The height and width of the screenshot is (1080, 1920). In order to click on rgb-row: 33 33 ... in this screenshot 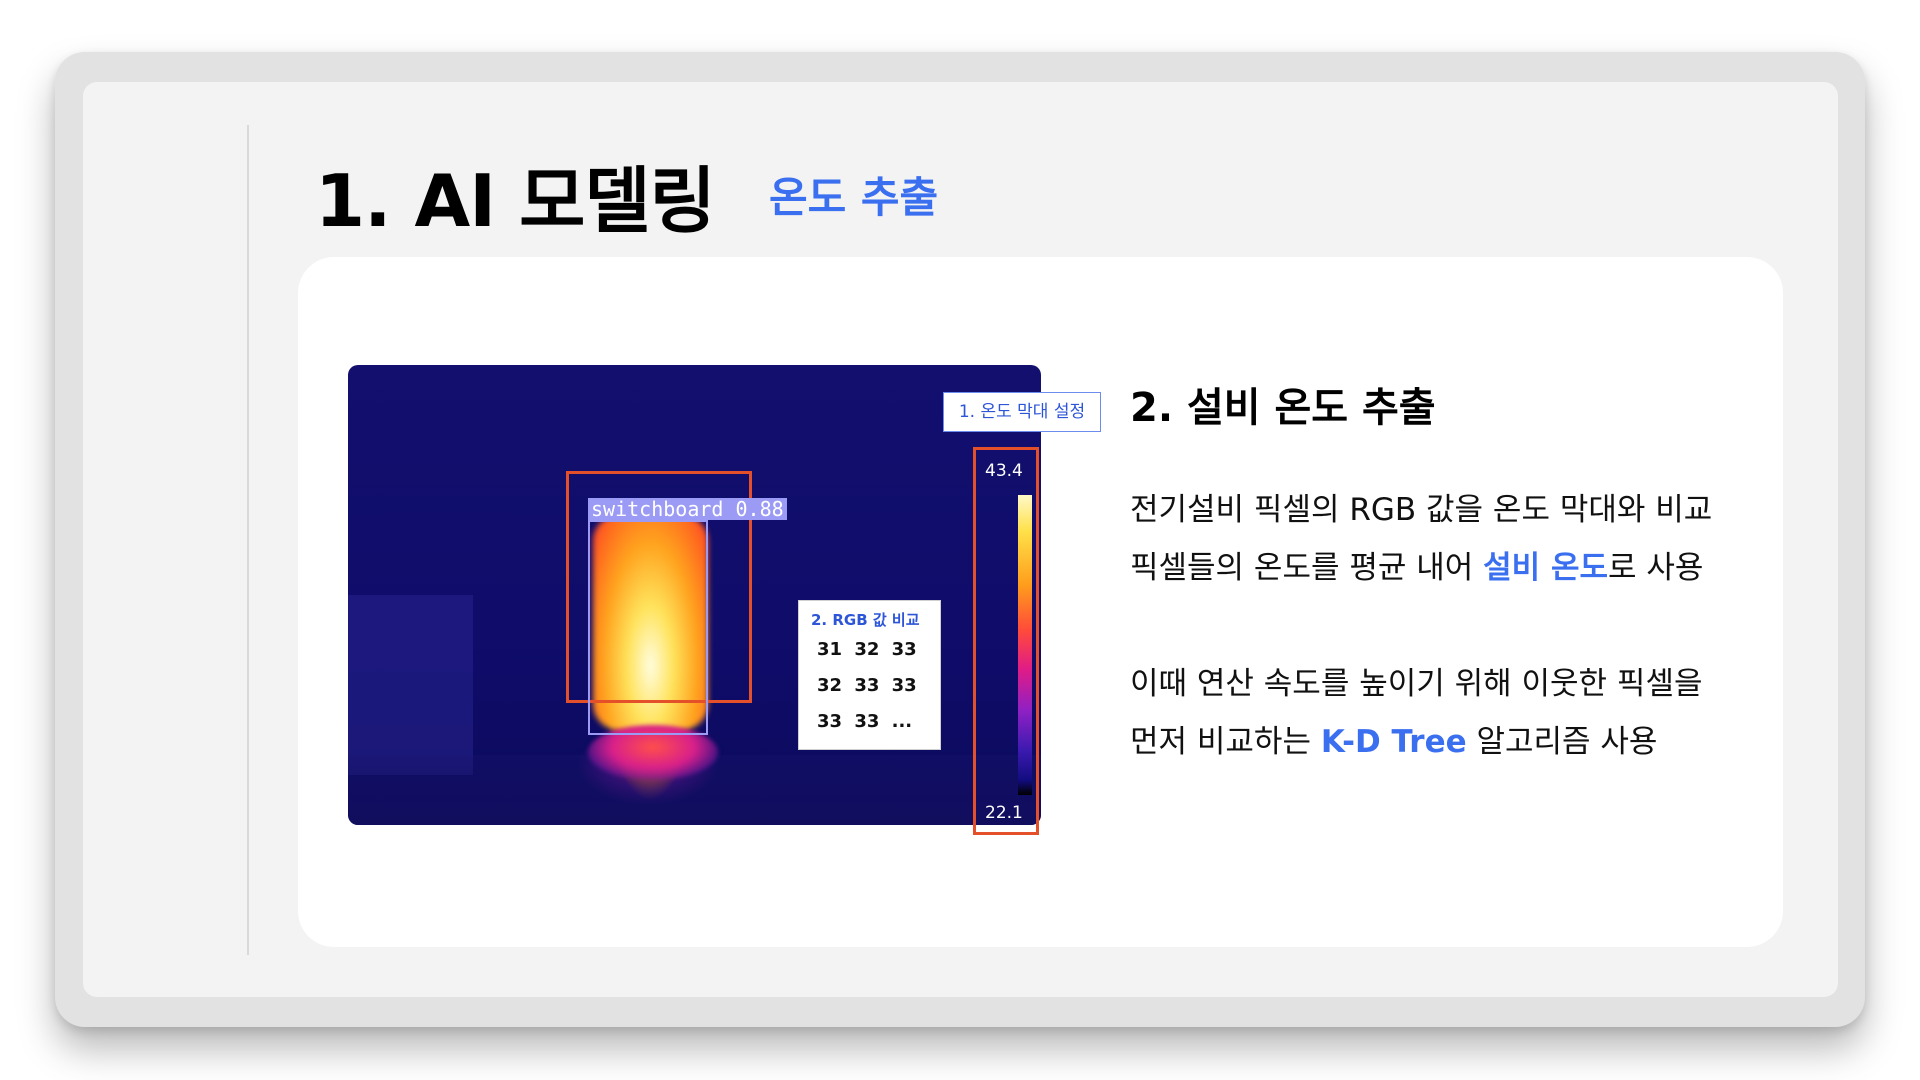, I will do `click(865, 721)`.